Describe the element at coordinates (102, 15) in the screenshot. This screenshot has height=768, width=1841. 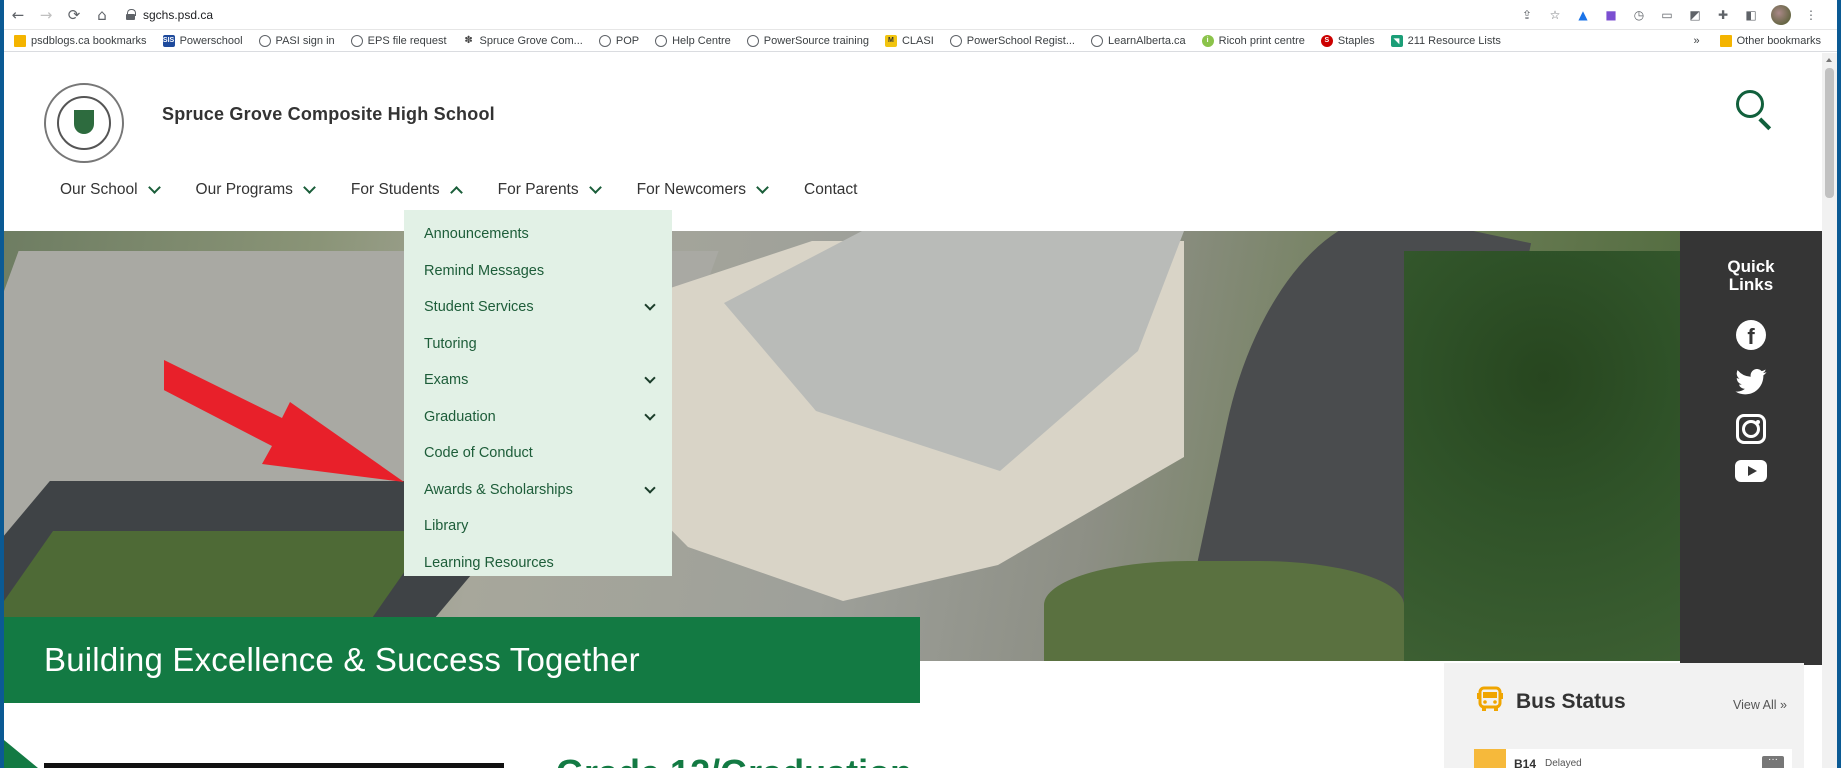
I see `home-icon: ⌂` at that location.